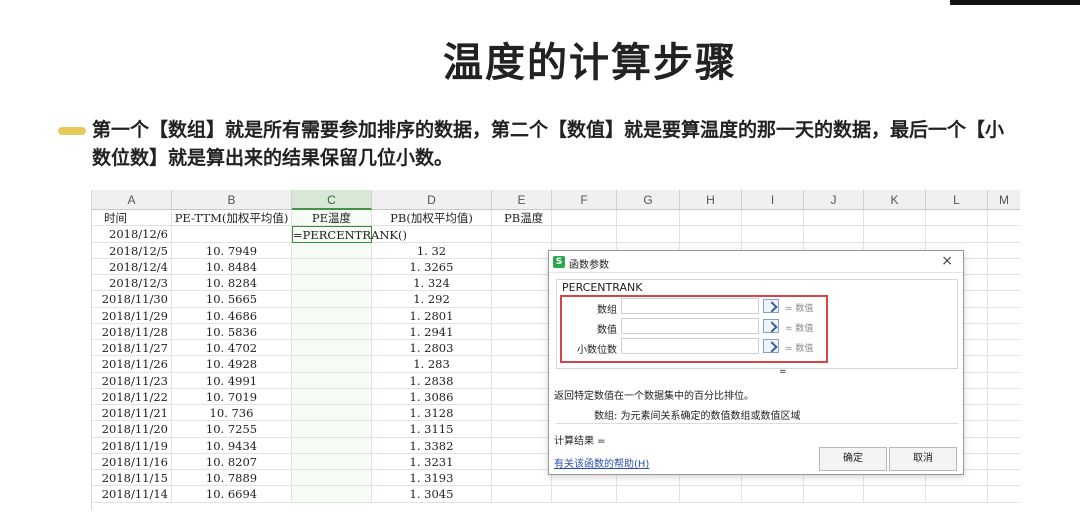  What do you see at coordinates (923, 459) in the screenshot?
I see `cancel-button: 取消` at bounding box center [923, 459].